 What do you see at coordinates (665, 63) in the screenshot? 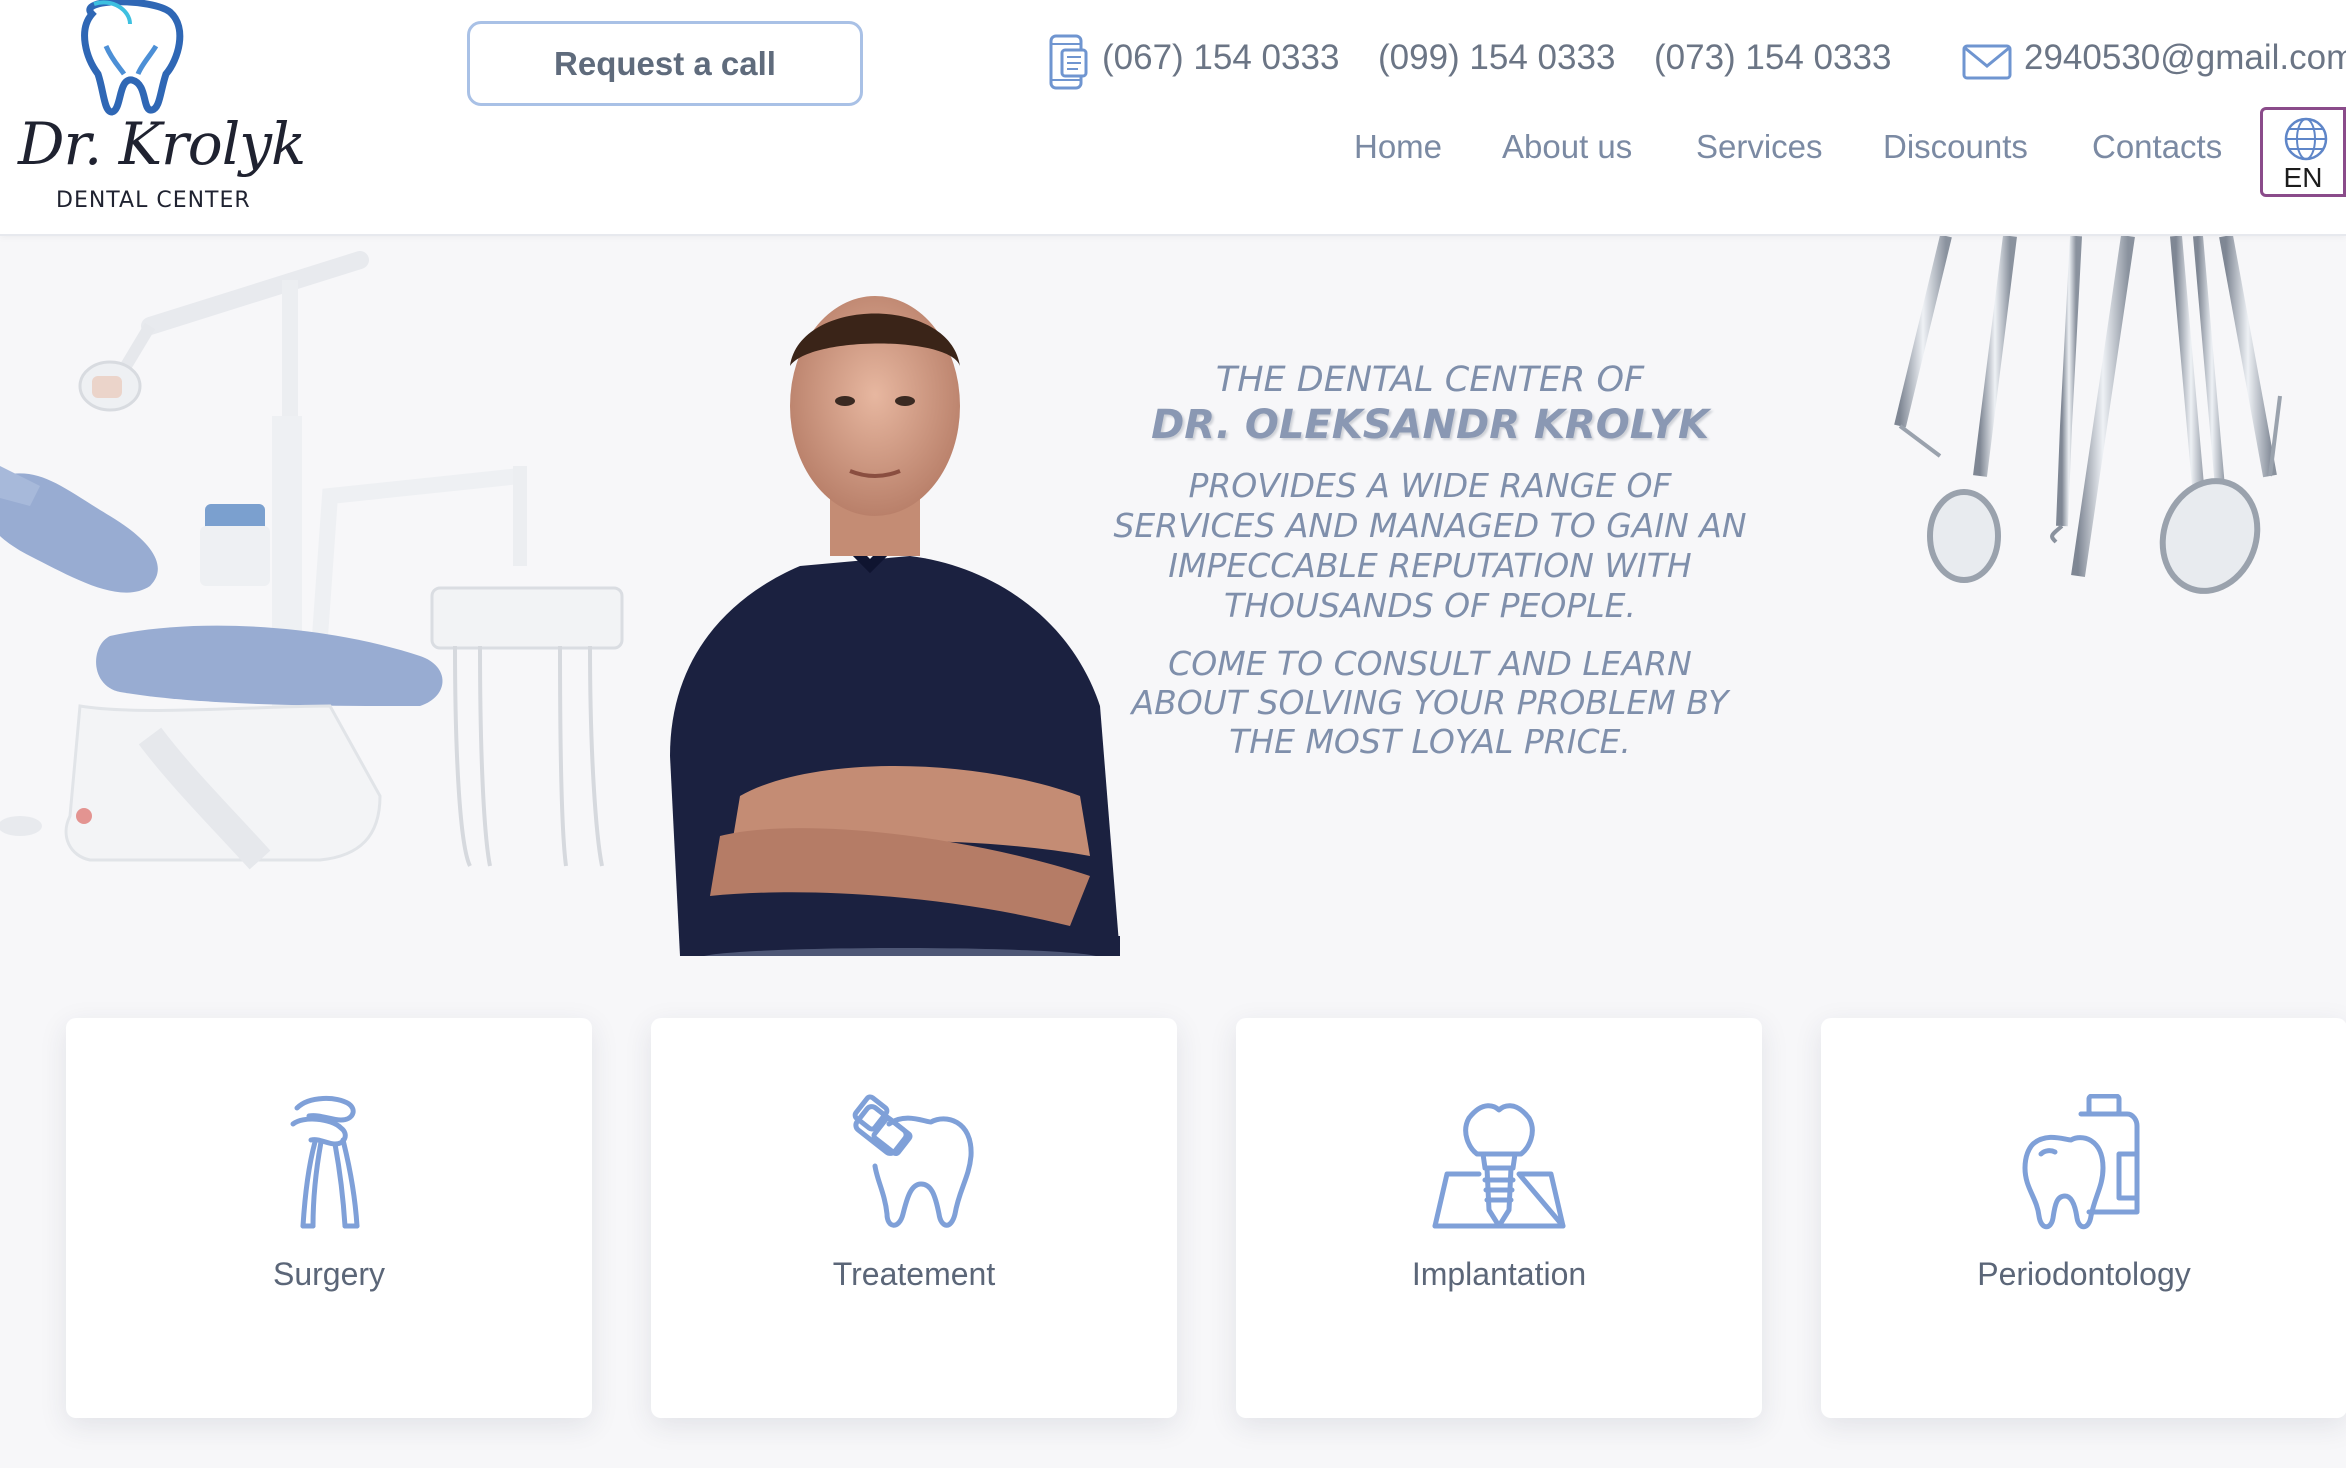
I see `request-call-button: Request a call` at bounding box center [665, 63].